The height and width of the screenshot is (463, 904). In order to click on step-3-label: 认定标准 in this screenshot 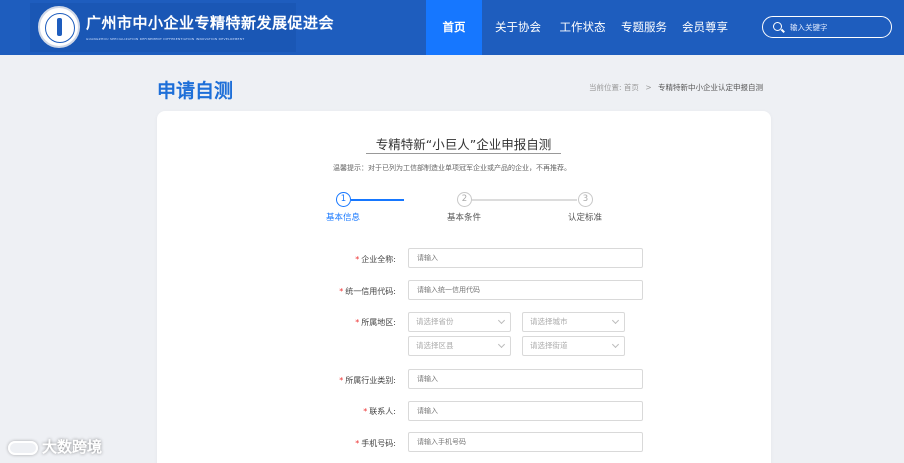, I will do `click(585, 218)`.